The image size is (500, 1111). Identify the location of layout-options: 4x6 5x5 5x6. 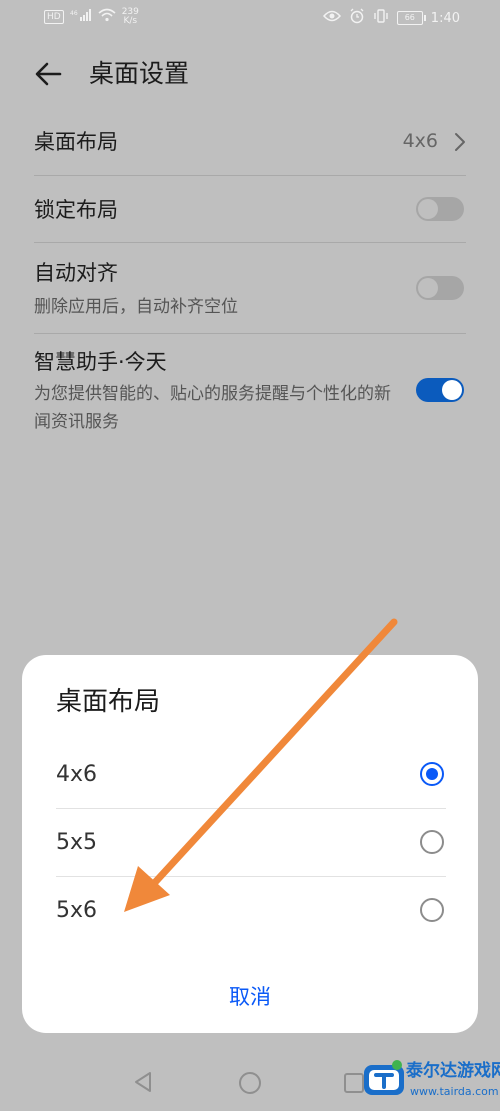
(251, 842).